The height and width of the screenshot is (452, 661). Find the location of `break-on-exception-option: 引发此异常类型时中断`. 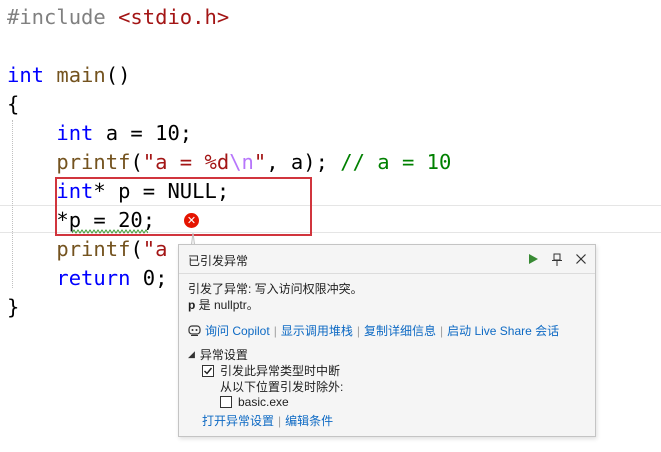

break-on-exception-option: 引发此异常类型时中断 is located at coordinates (271, 370).